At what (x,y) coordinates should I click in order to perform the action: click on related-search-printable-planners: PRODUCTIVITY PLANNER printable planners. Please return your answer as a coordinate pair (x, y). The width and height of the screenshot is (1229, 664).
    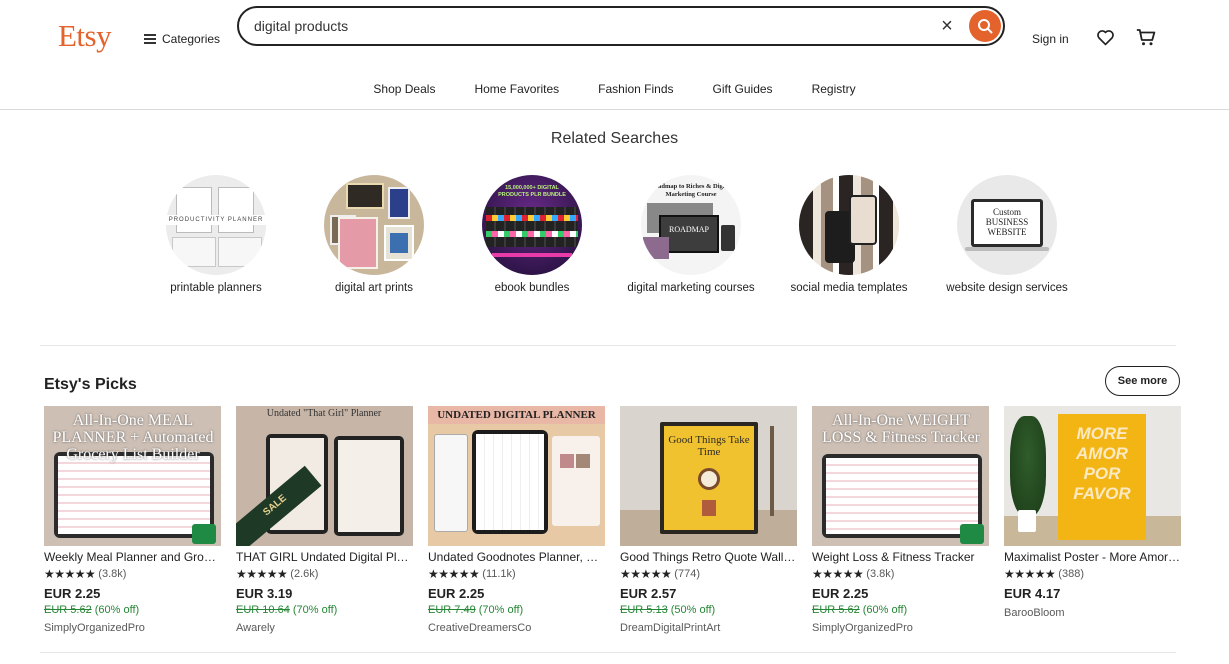
    Looking at the image, I should click on (216, 235).